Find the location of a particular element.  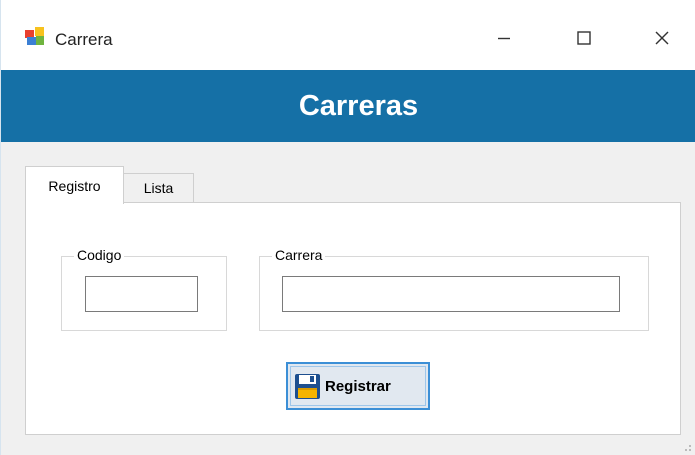

codigo-input is located at coordinates (141, 294).